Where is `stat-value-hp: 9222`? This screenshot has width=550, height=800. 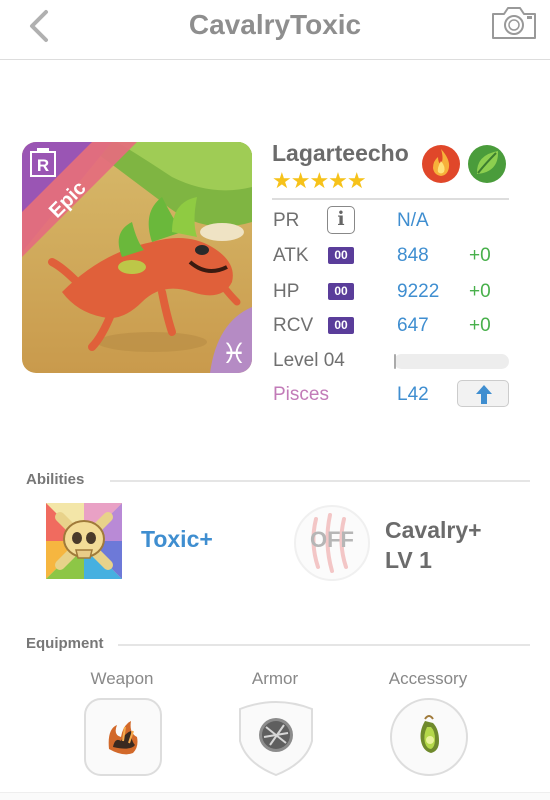
stat-value-hp: 9222 is located at coordinates (418, 291).